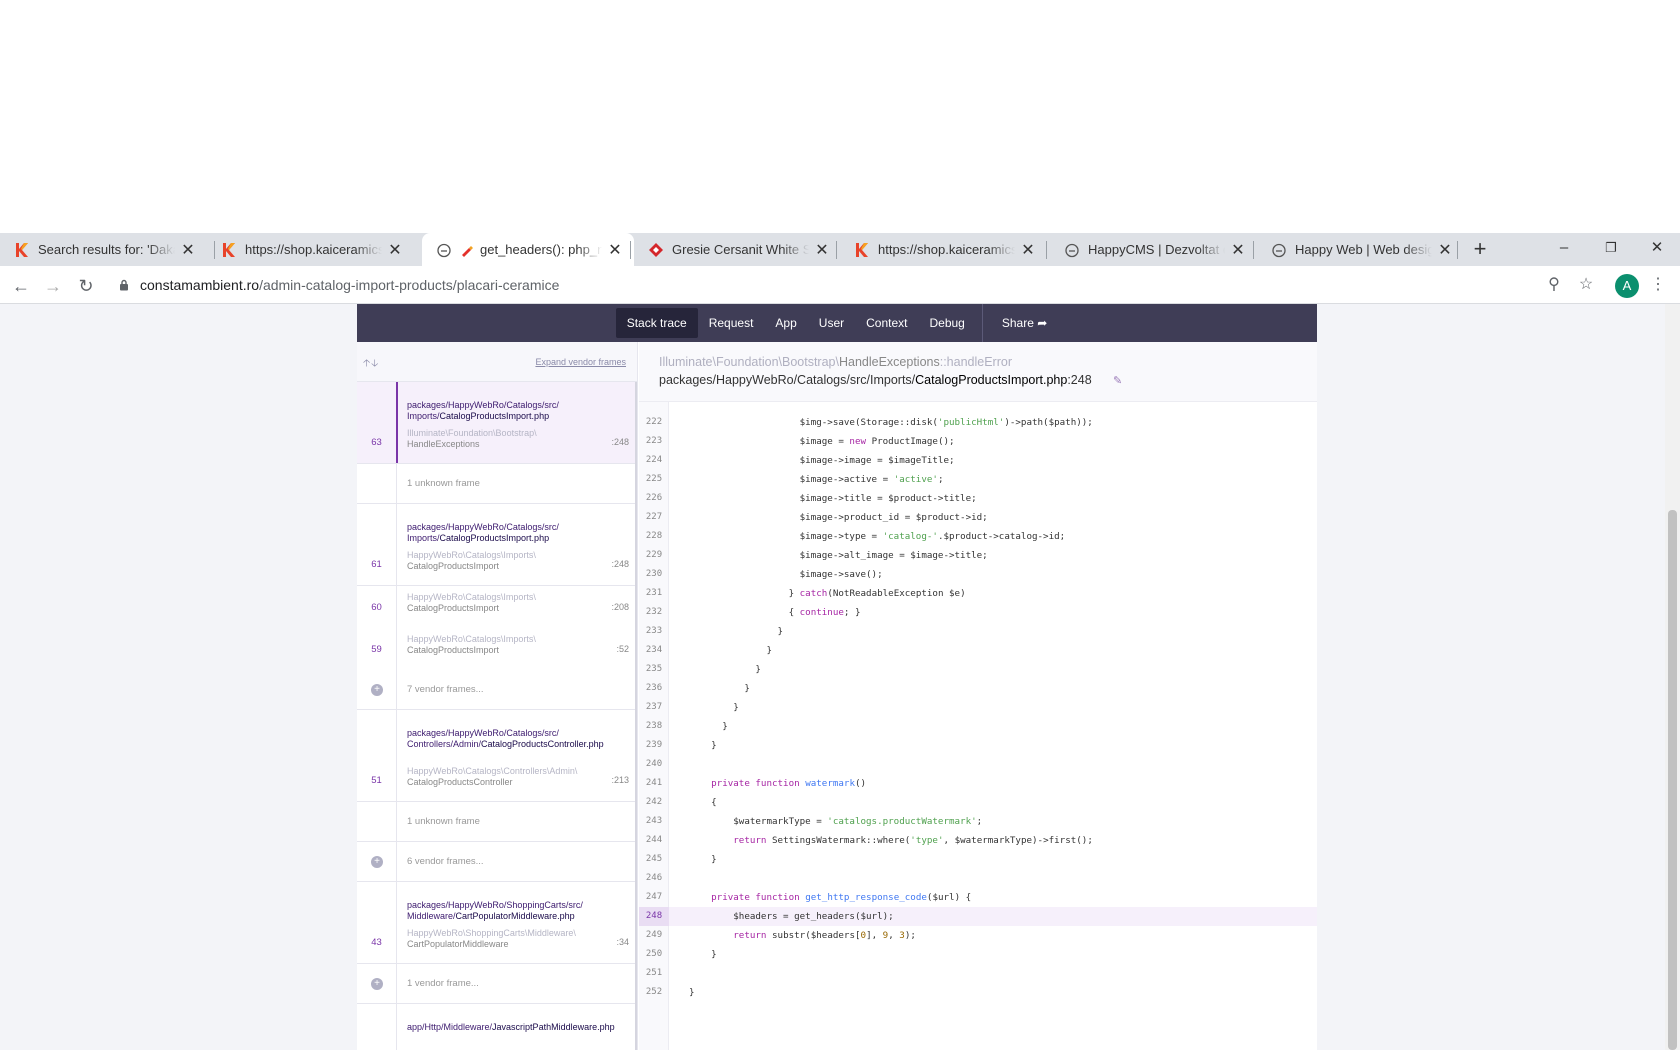 The height and width of the screenshot is (1050, 1680). What do you see at coordinates (785, 323) in the screenshot?
I see `tab-app: App` at bounding box center [785, 323].